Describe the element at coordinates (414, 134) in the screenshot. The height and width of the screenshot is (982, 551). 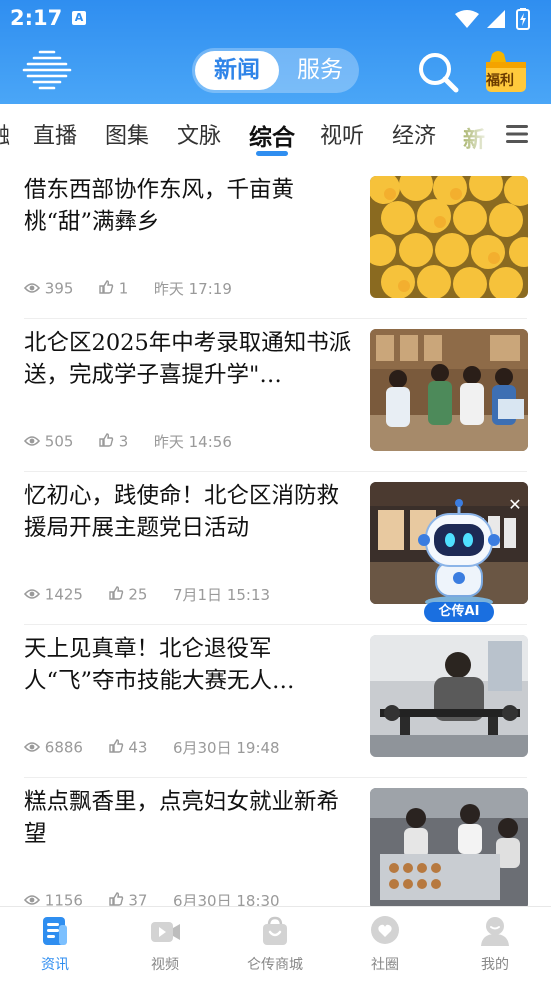
I see `tab-economy: 经济` at that location.